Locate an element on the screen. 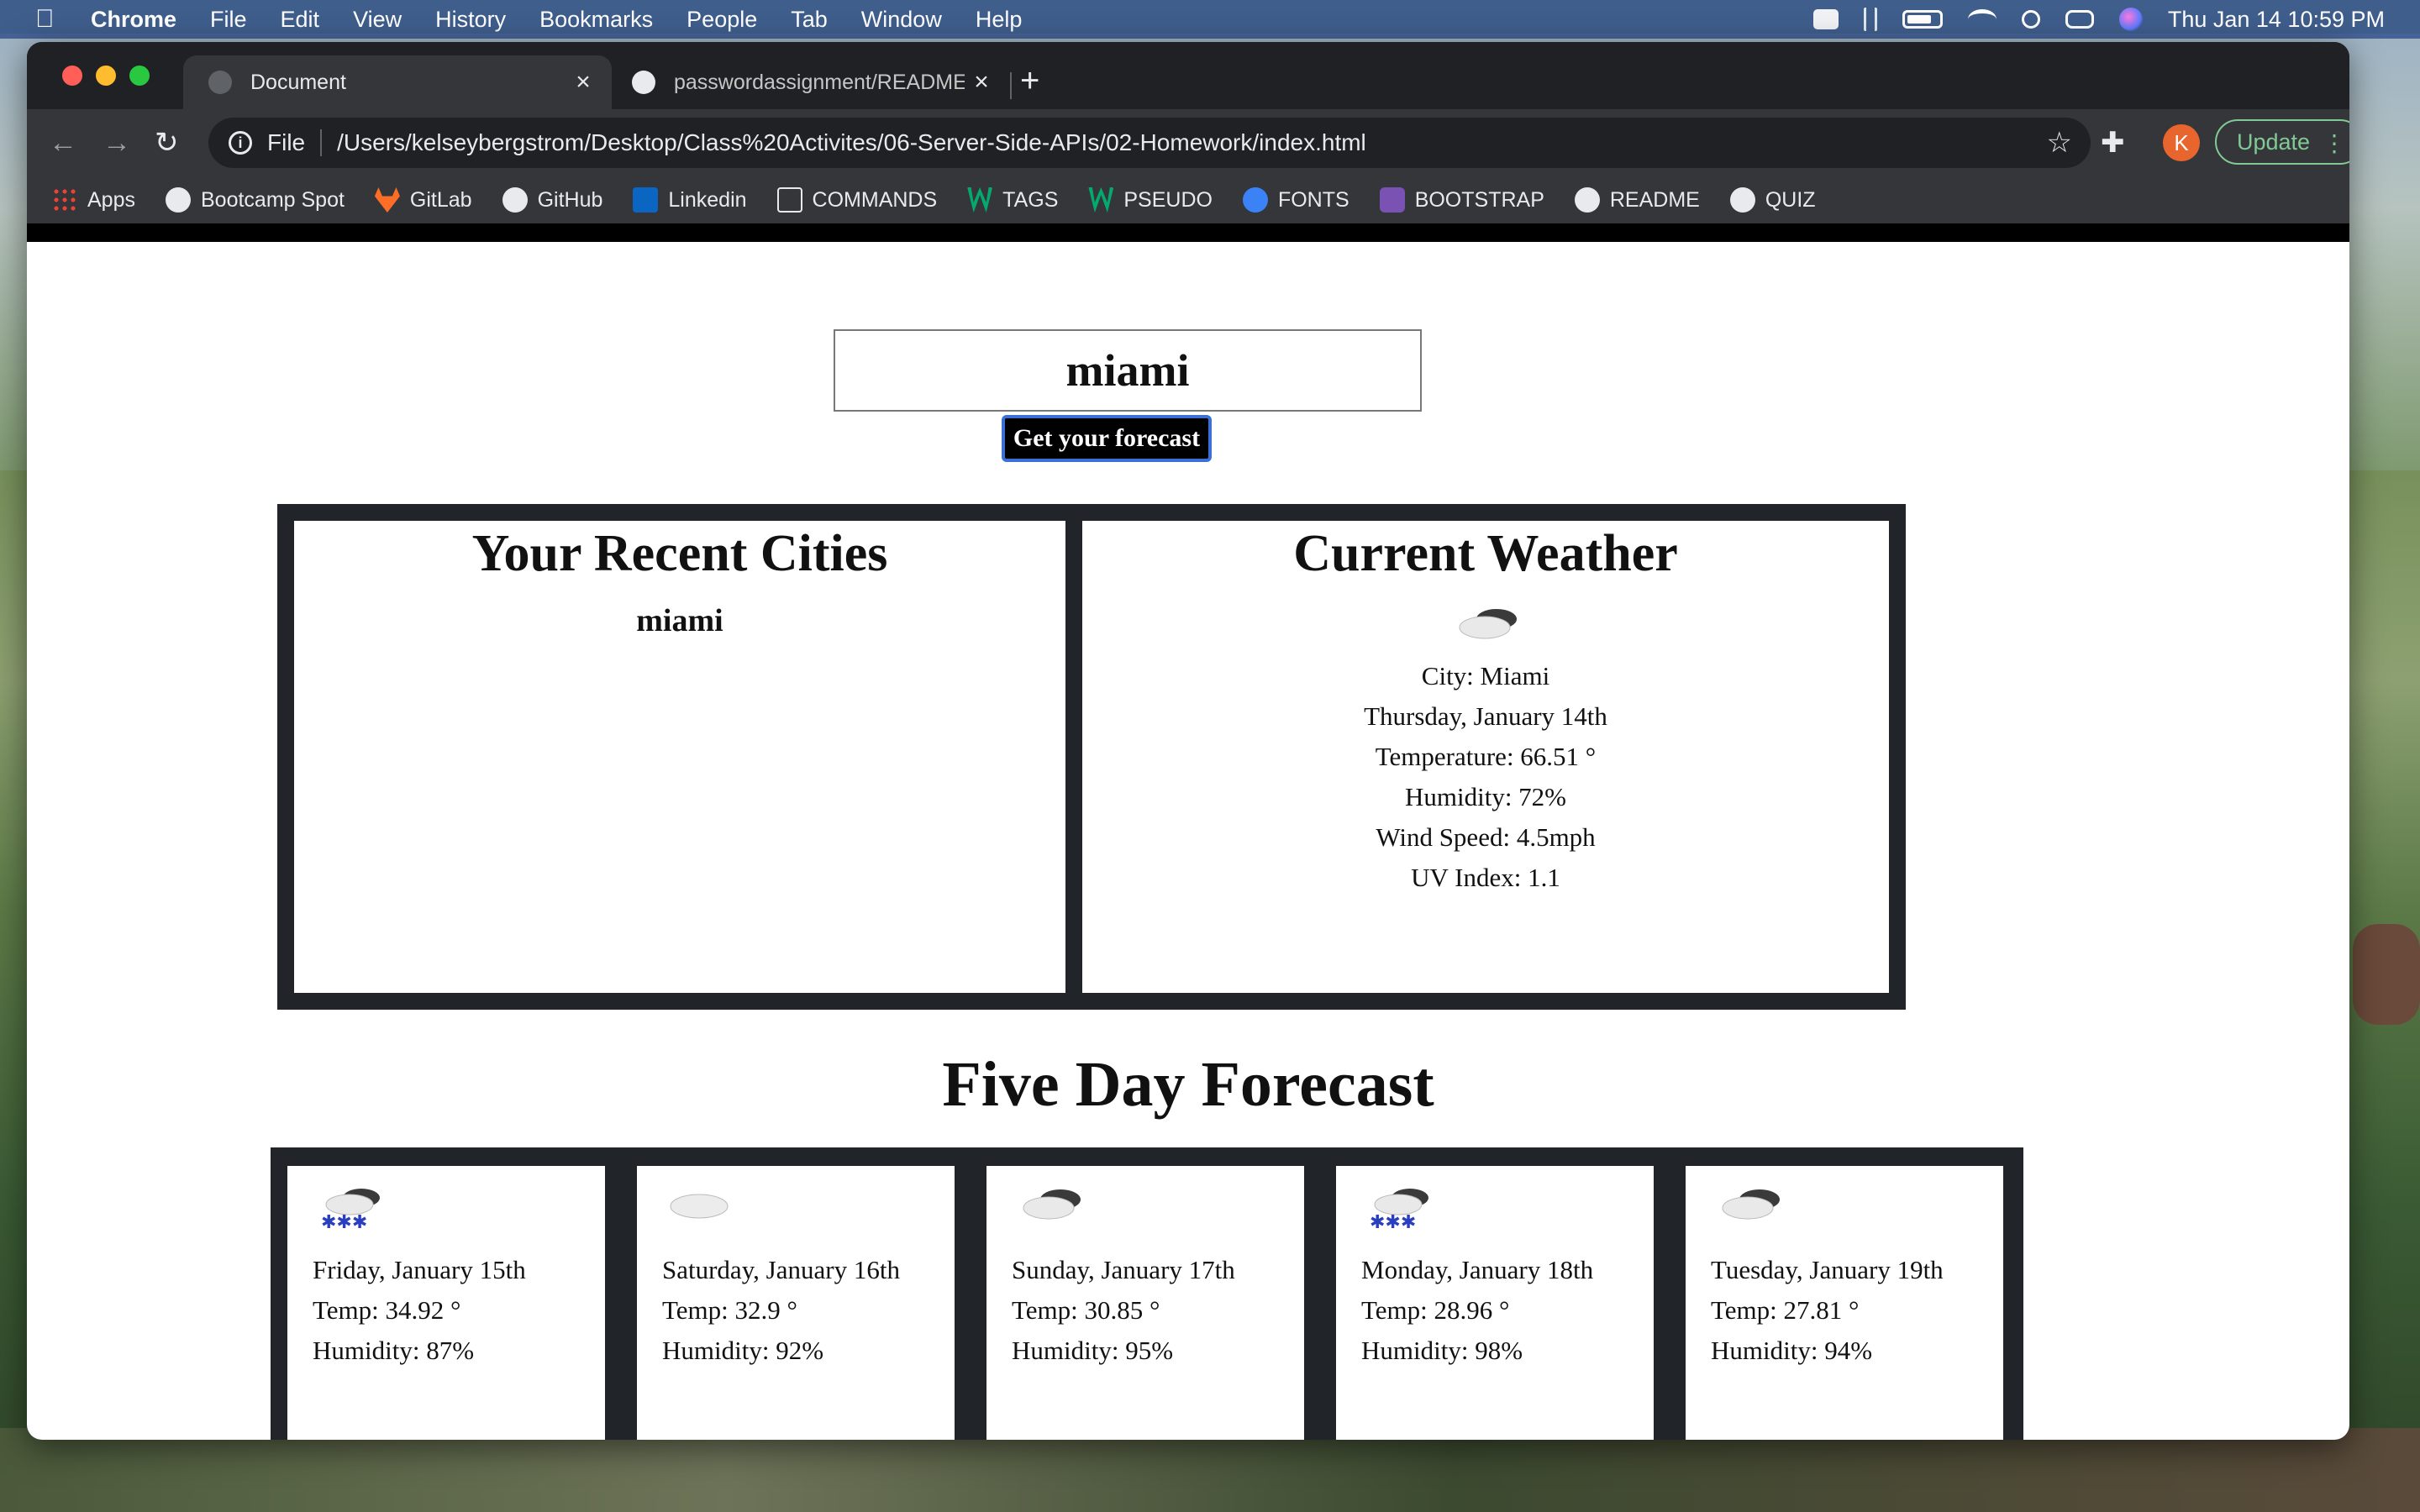 Image resolution: width=2420 pixels, height=1512 pixels. bookmark-readme: README is located at coordinates (1637, 200).